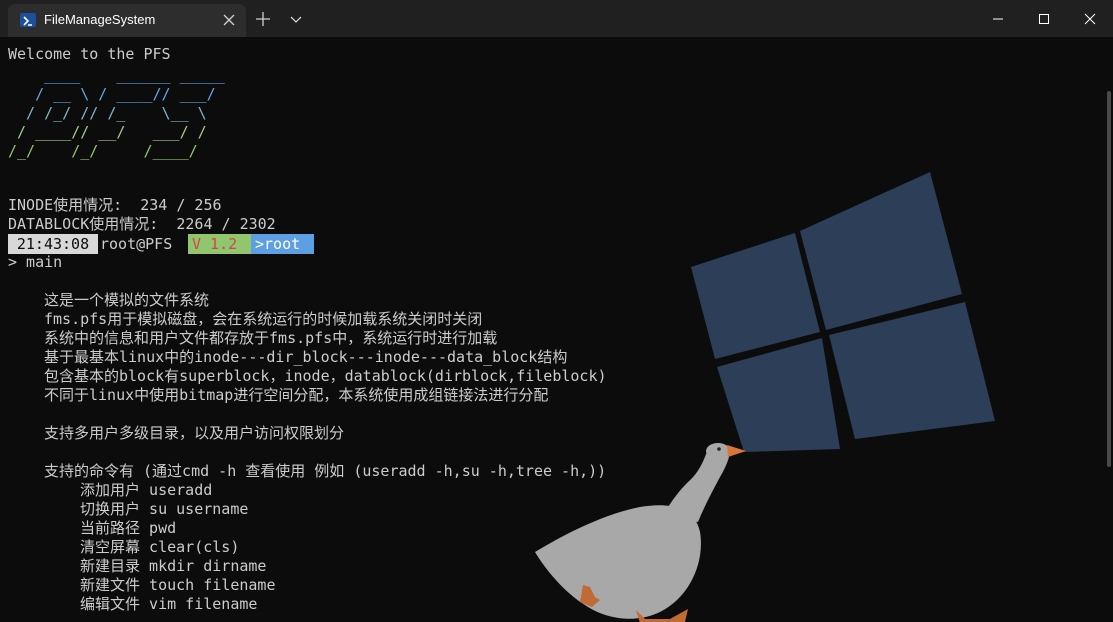  What do you see at coordinates (282, 244) in the screenshot?
I see `prompt-path: >root` at bounding box center [282, 244].